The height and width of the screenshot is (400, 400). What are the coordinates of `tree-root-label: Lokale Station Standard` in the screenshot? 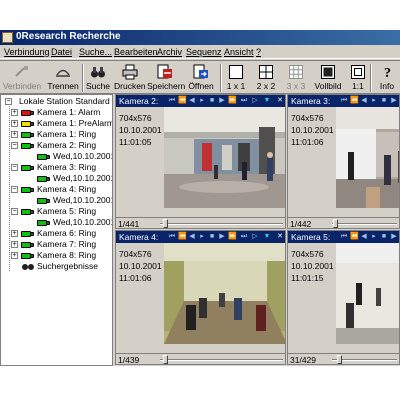 It's located at (64, 101).